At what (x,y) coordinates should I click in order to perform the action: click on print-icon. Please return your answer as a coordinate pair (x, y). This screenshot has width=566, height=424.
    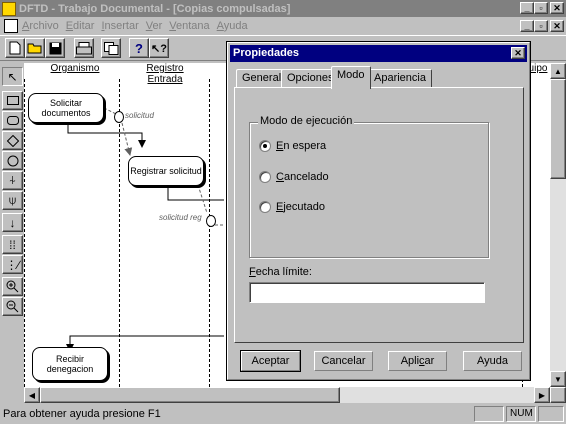
    Looking at the image, I should click on (84, 48).